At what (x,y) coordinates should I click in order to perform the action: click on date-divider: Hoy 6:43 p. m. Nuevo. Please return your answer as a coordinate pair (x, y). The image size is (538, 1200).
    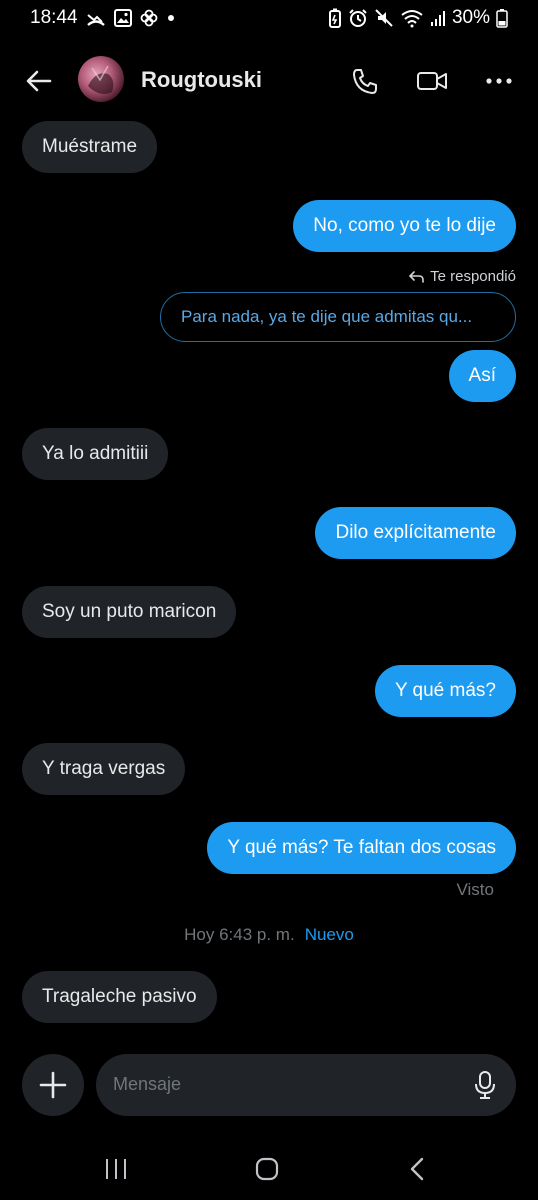
    Looking at the image, I should click on (269, 935).